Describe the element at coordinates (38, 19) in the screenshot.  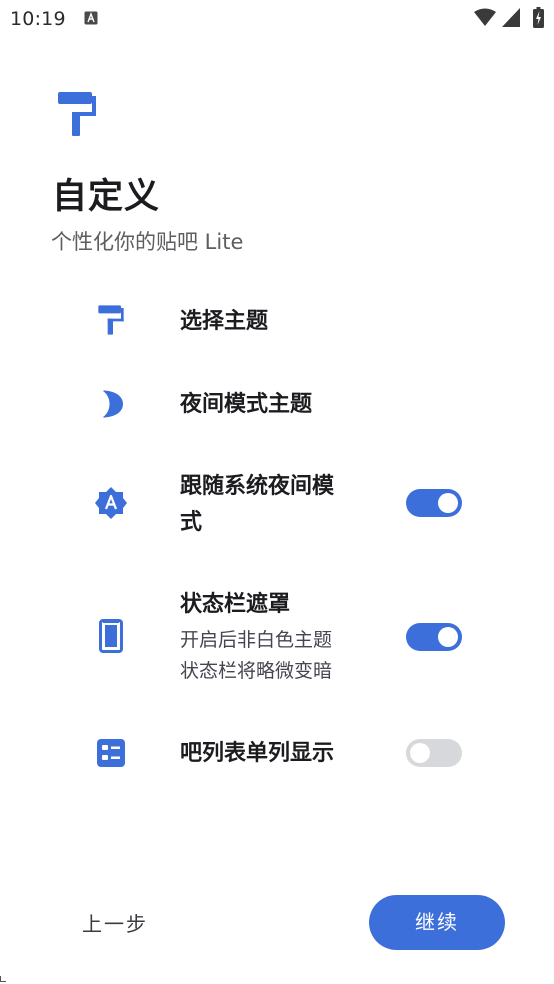
I see `status-time: 10:19` at that location.